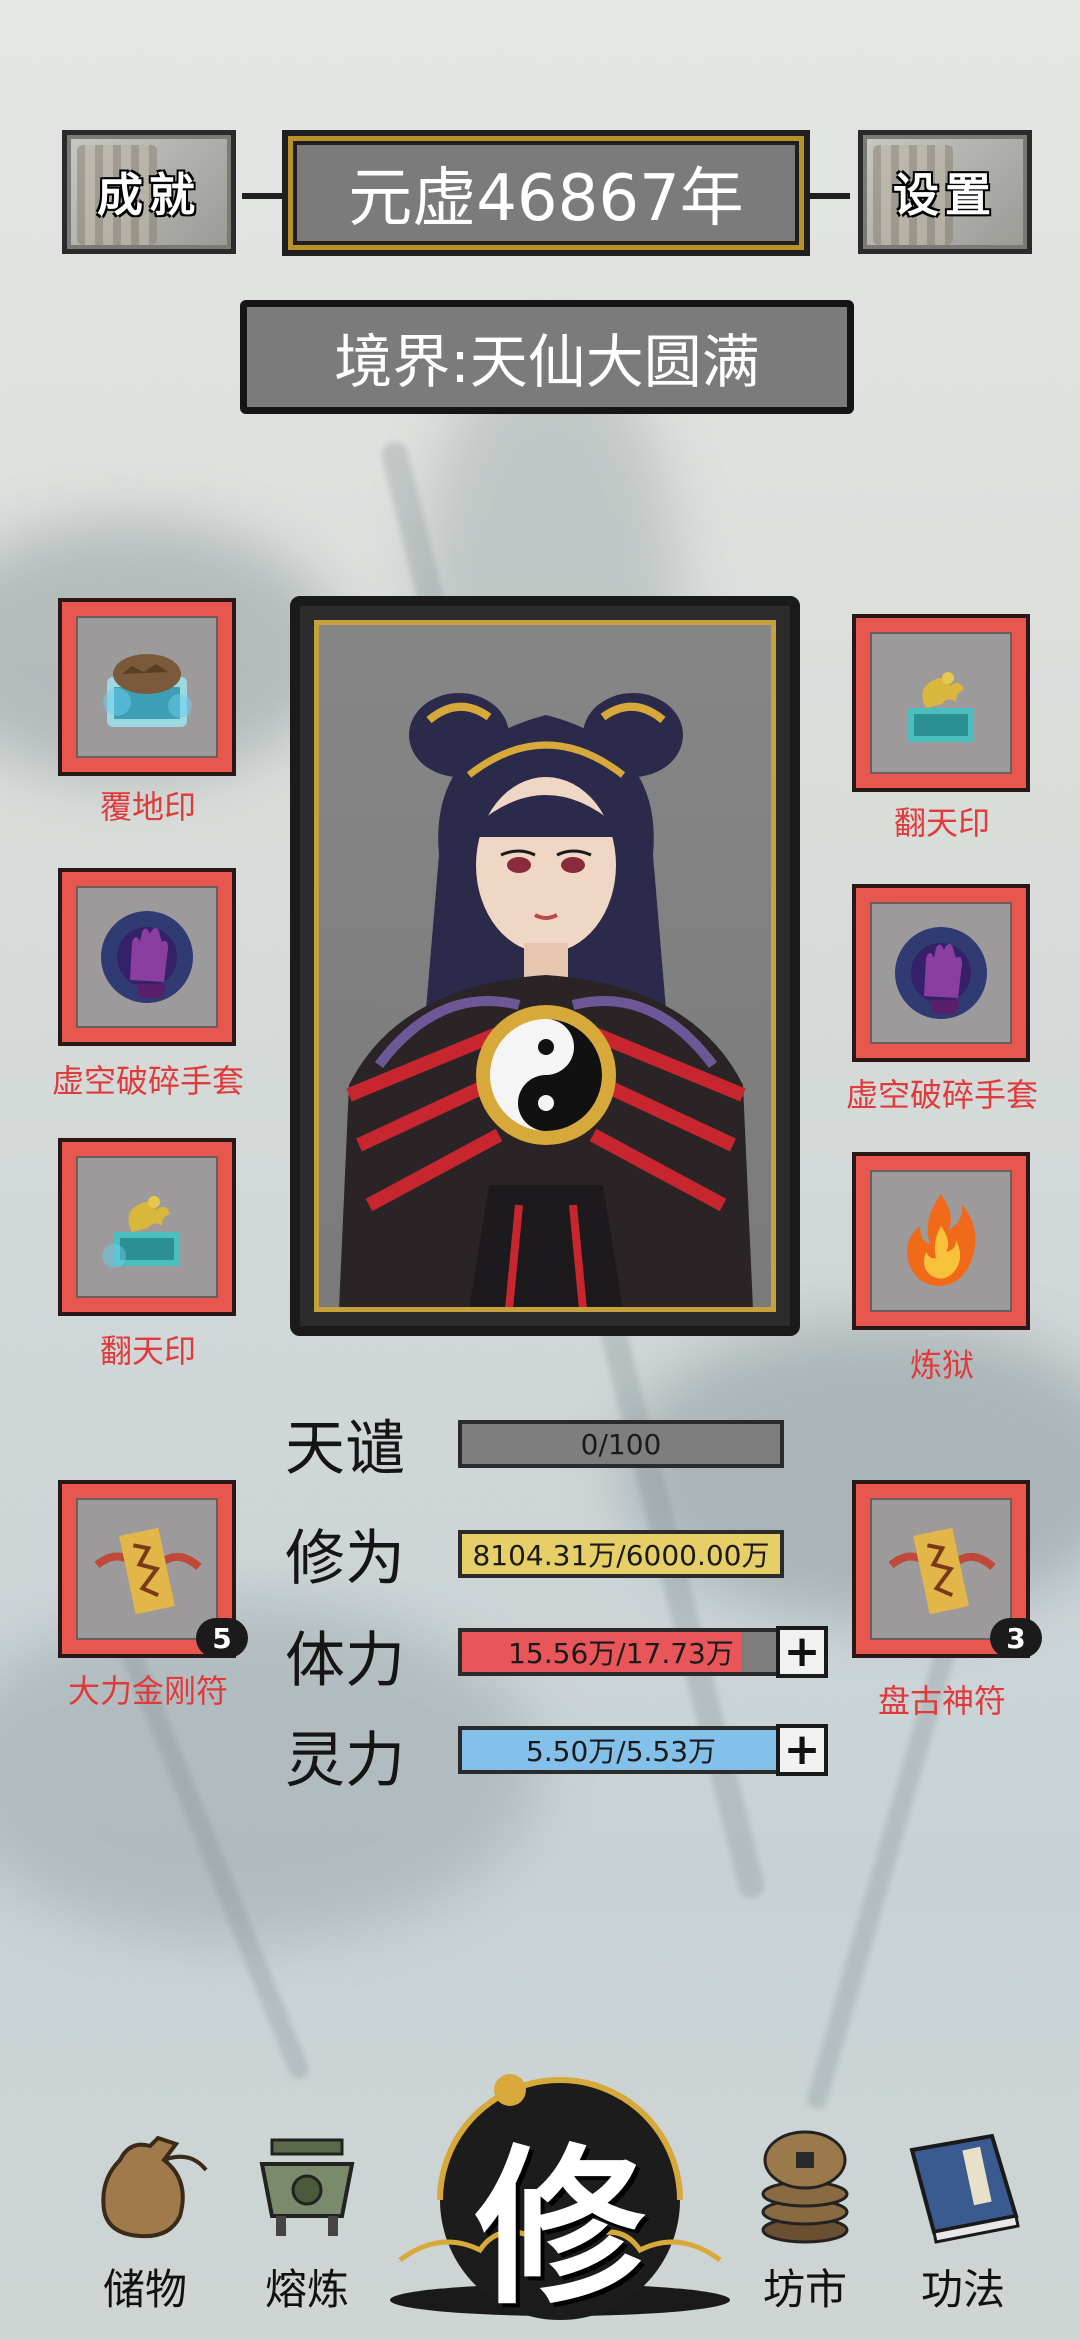  I want to click on cultivate-button: 修, so click(560, 2189).